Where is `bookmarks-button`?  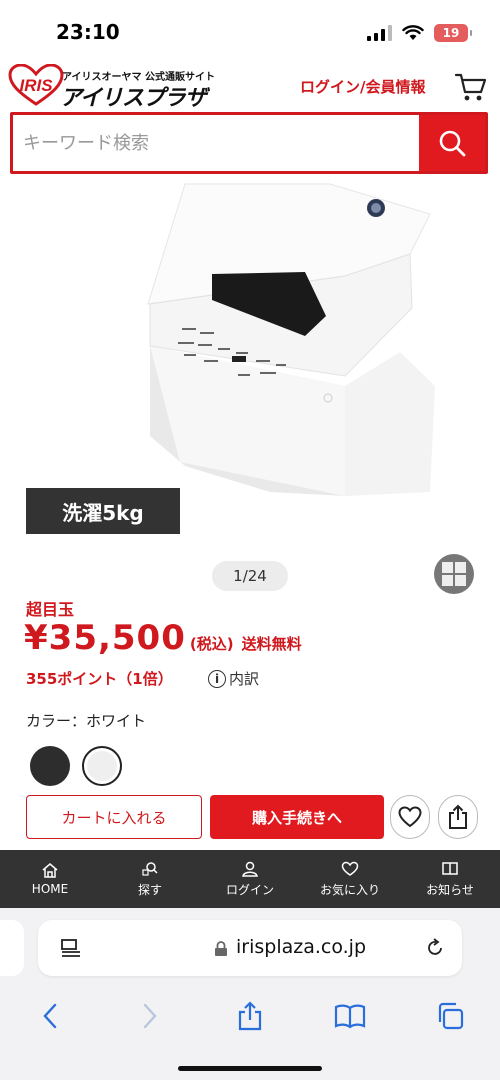 bookmarks-button is located at coordinates (350, 1016).